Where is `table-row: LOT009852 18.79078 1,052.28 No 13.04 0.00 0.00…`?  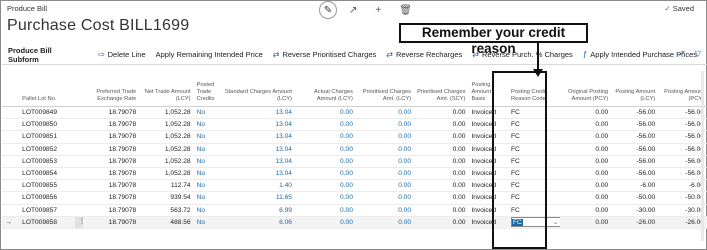
table-row: LOT009852 18.79078 1,052.28 No 13.04 0.00 0.00… is located at coordinates (354, 150).